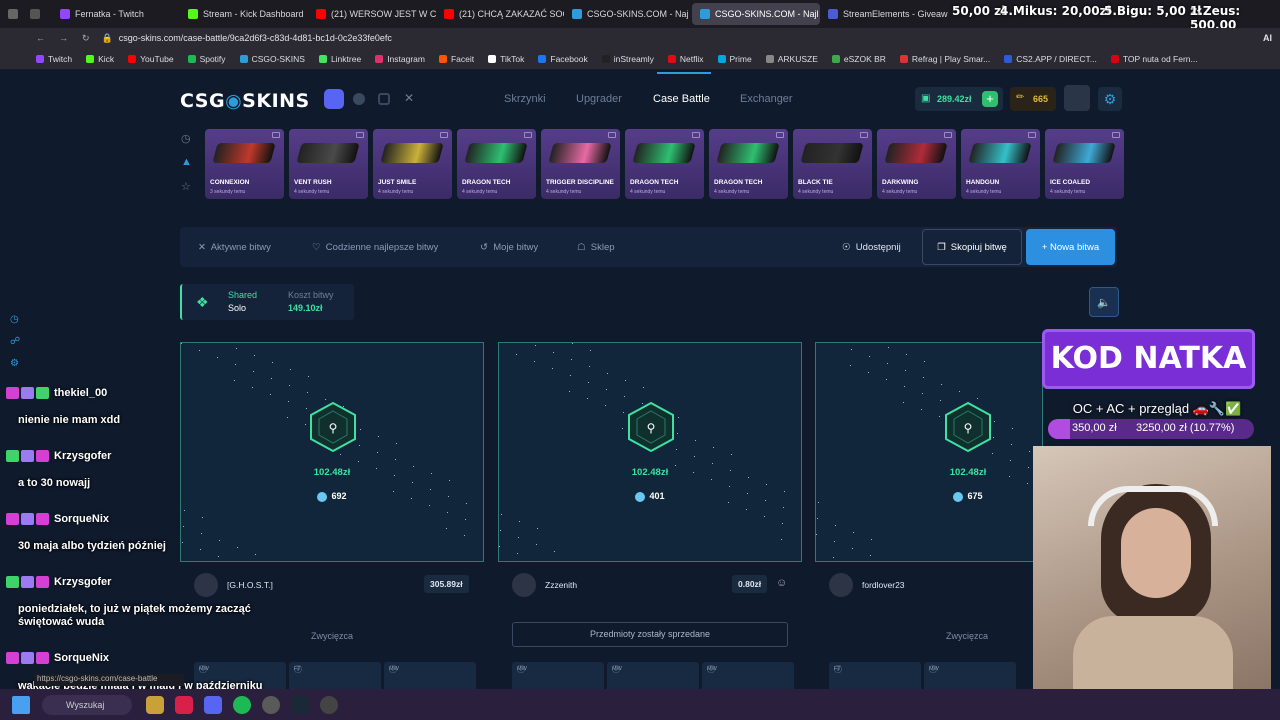 The height and width of the screenshot is (720, 1280). I want to click on bookmark-item: TikTok, so click(506, 59).